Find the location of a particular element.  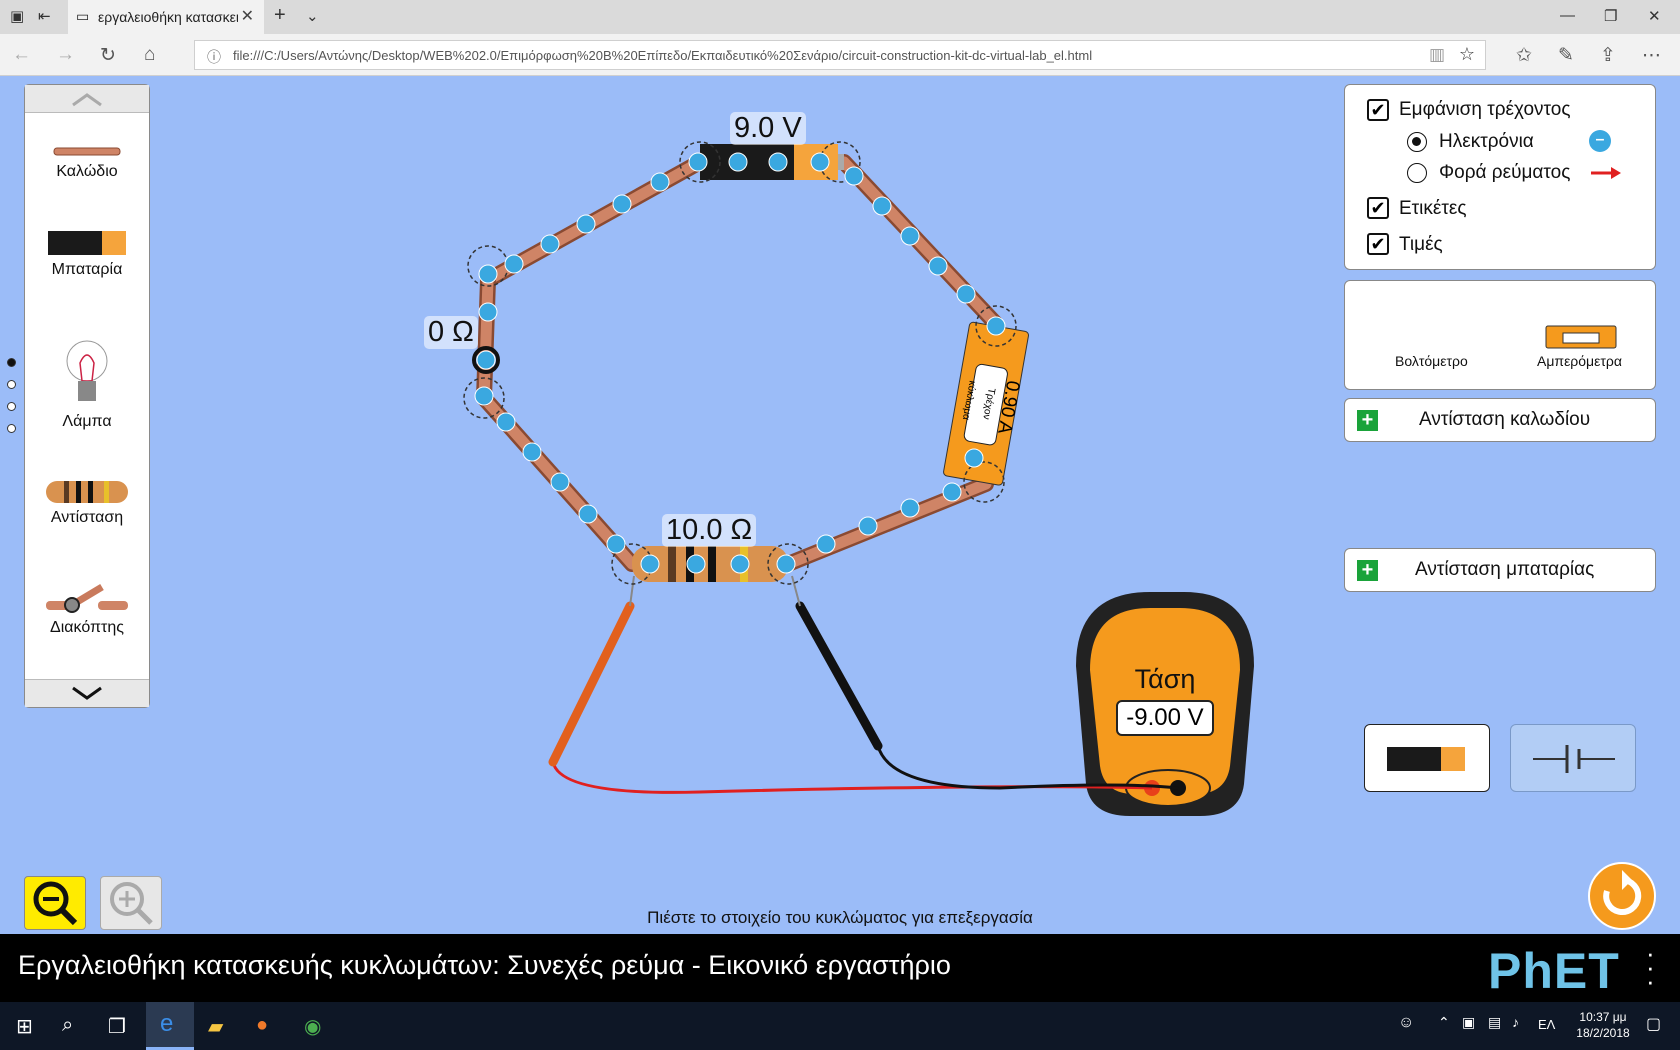

back-icon: ← is located at coordinates (21, 55).